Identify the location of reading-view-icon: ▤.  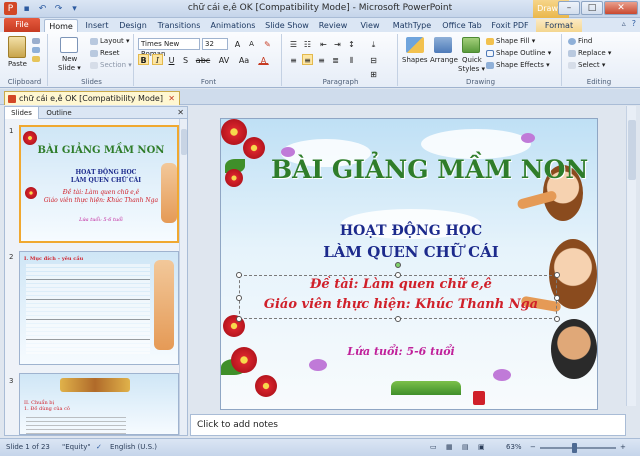
(465, 447).